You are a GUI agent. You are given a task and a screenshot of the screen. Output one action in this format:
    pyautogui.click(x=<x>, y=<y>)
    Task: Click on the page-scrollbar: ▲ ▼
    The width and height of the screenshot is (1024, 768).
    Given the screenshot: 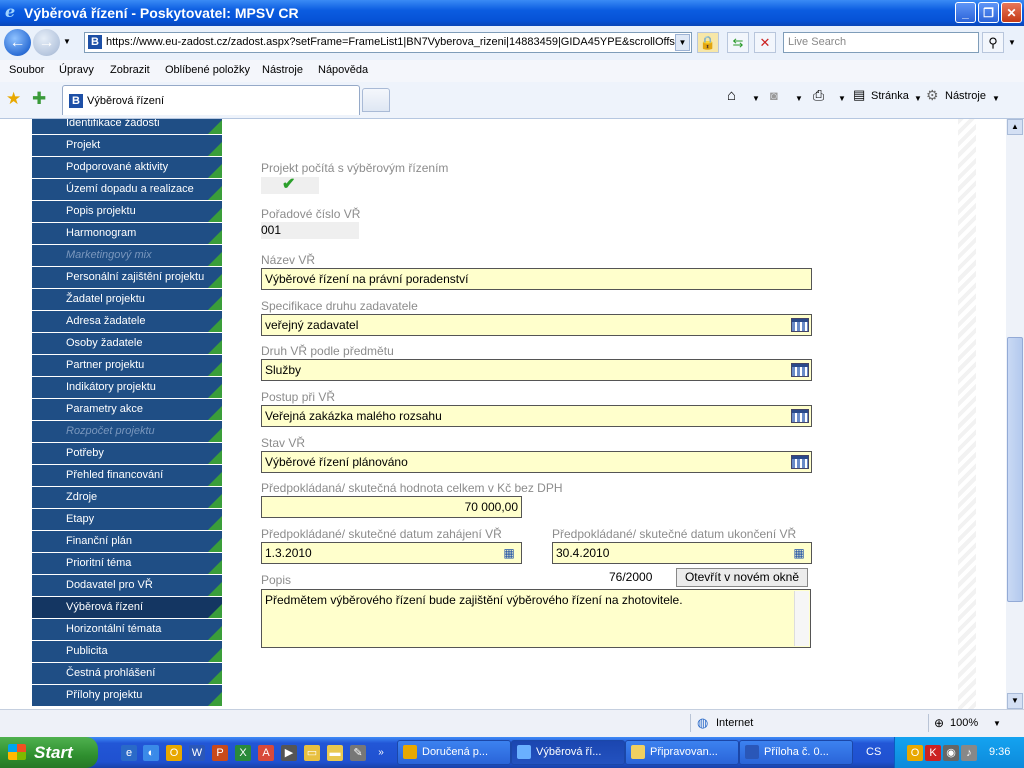 What is the action you would take?
    pyautogui.click(x=1015, y=414)
    